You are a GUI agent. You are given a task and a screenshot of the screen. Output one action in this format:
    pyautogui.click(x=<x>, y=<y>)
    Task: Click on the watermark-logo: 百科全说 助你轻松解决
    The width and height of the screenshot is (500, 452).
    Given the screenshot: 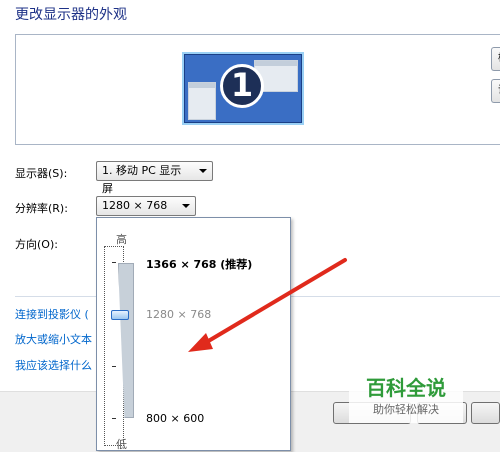 What is the action you would take?
    pyautogui.click(x=406, y=399)
    